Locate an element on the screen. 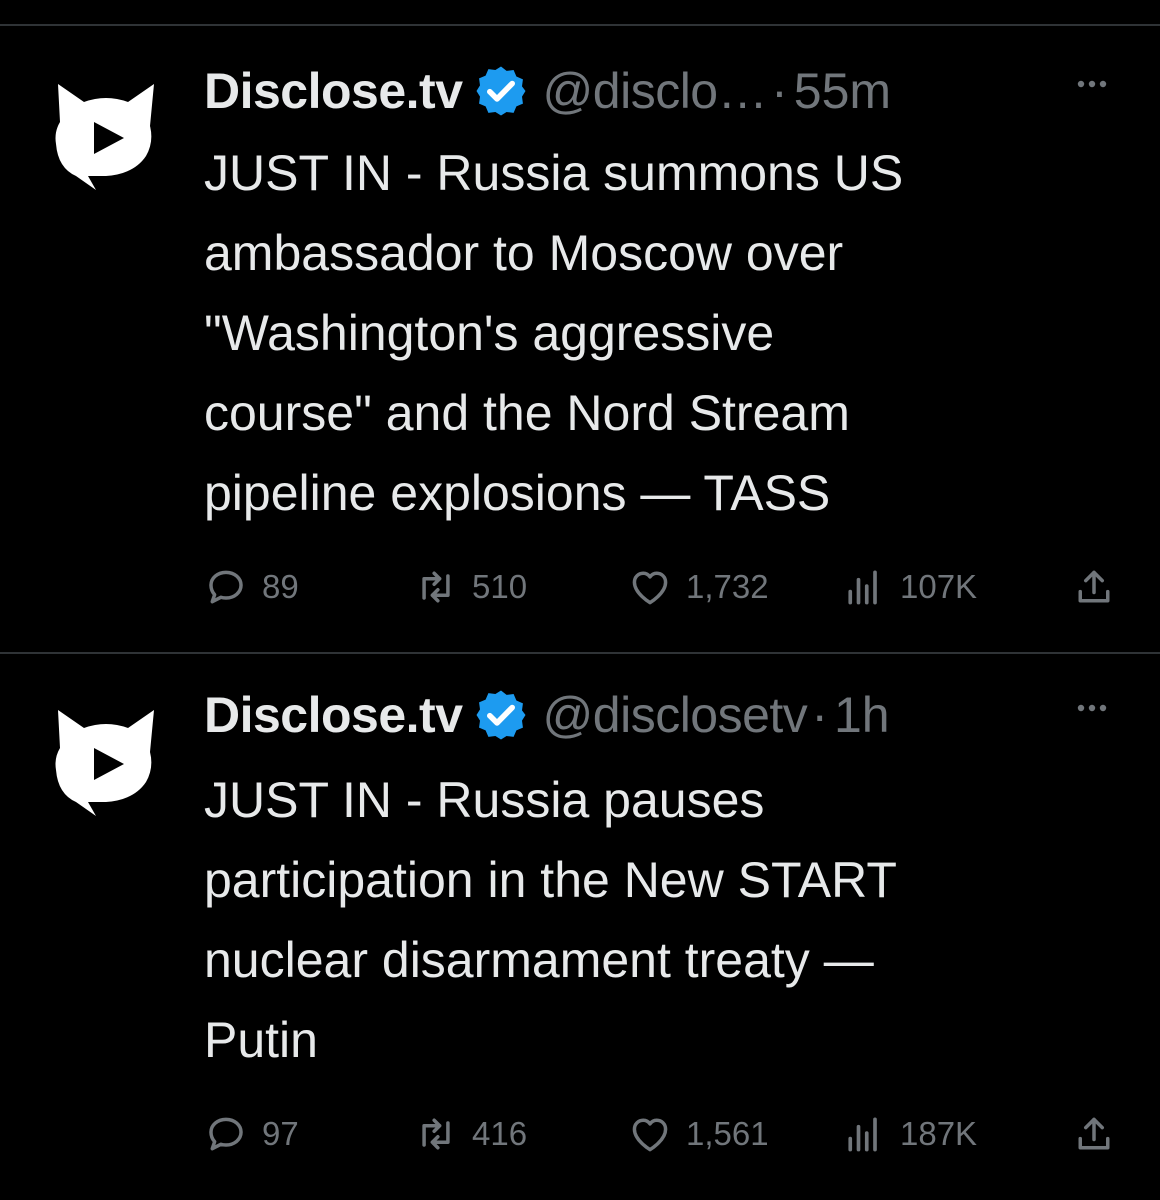 The image size is (1160, 1200). like-button: 1,561 is located at coordinates (698, 1134).